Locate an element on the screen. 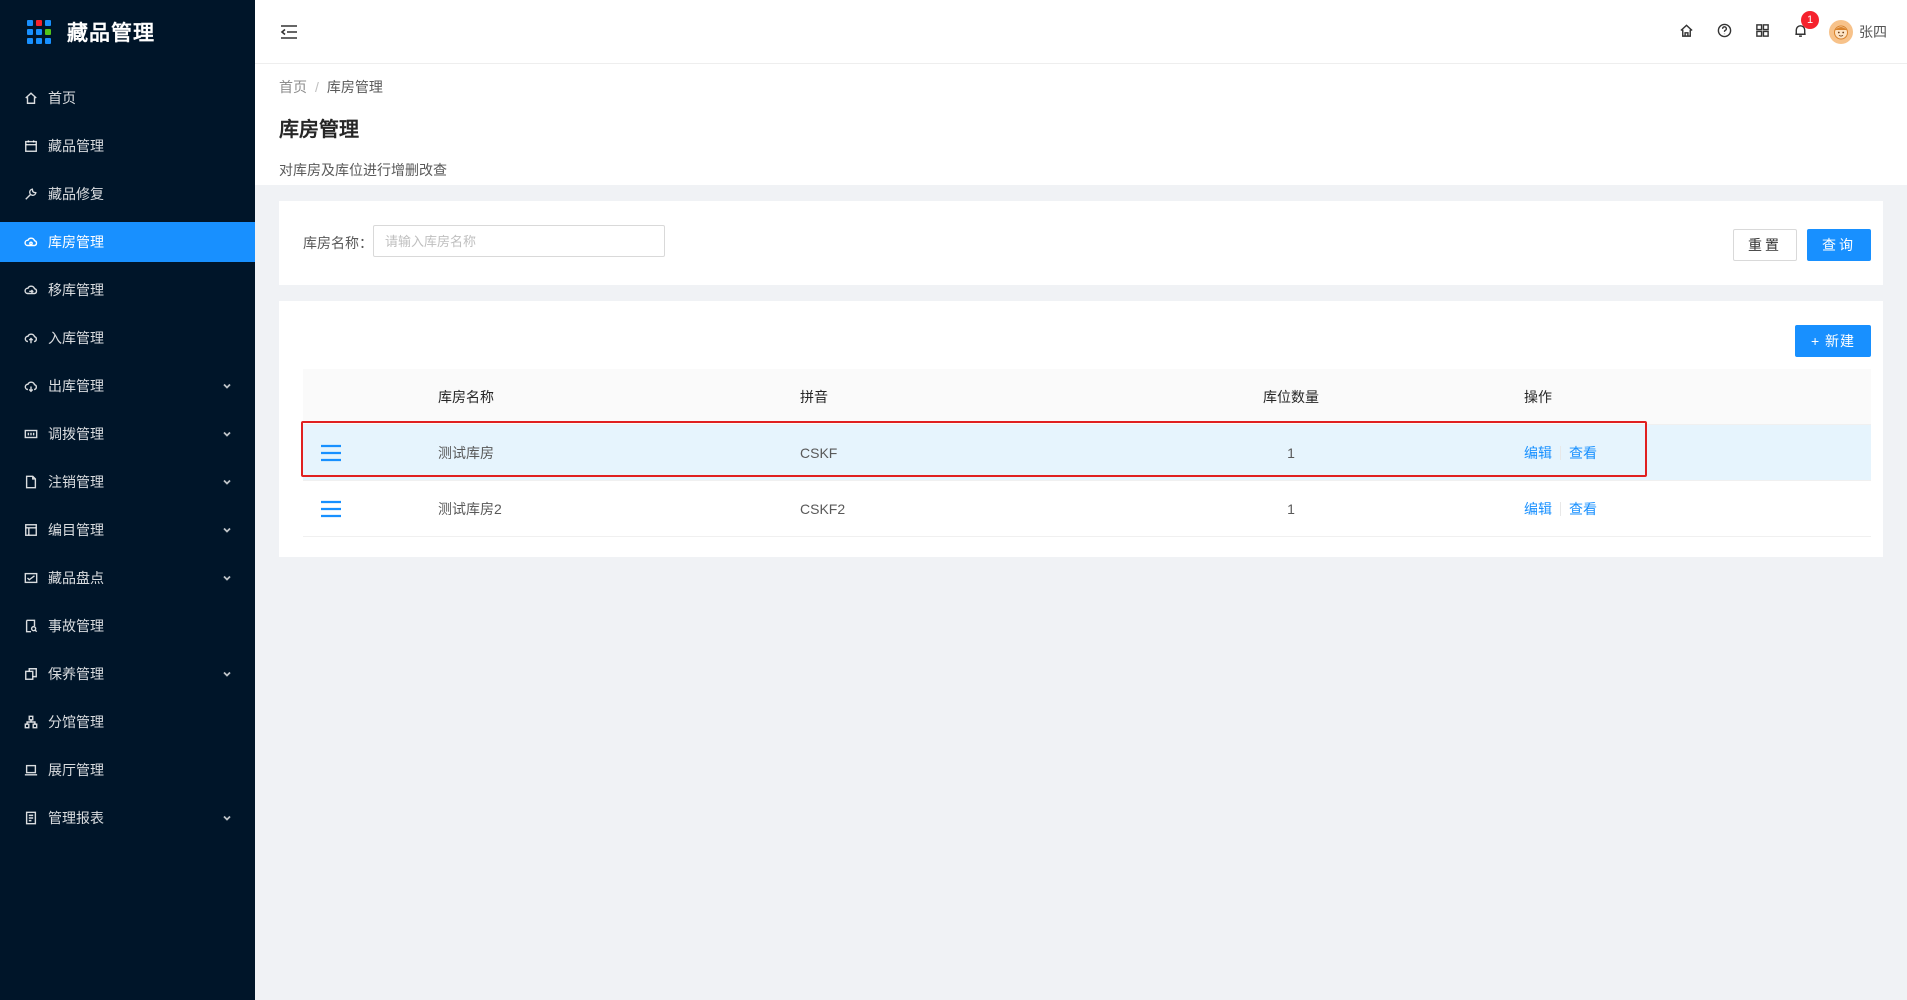 This screenshot has width=1907, height=1000. reset-button: 重置 is located at coordinates (1765, 245).